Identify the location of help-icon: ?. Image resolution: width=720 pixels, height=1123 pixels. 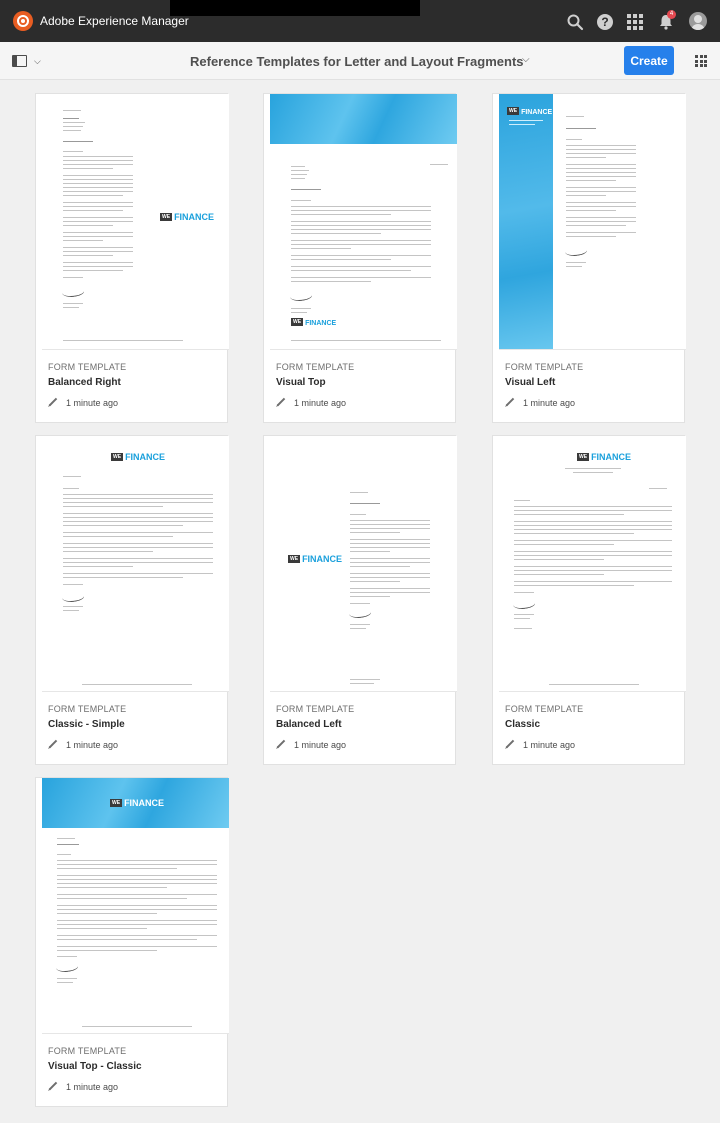
(605, 22).